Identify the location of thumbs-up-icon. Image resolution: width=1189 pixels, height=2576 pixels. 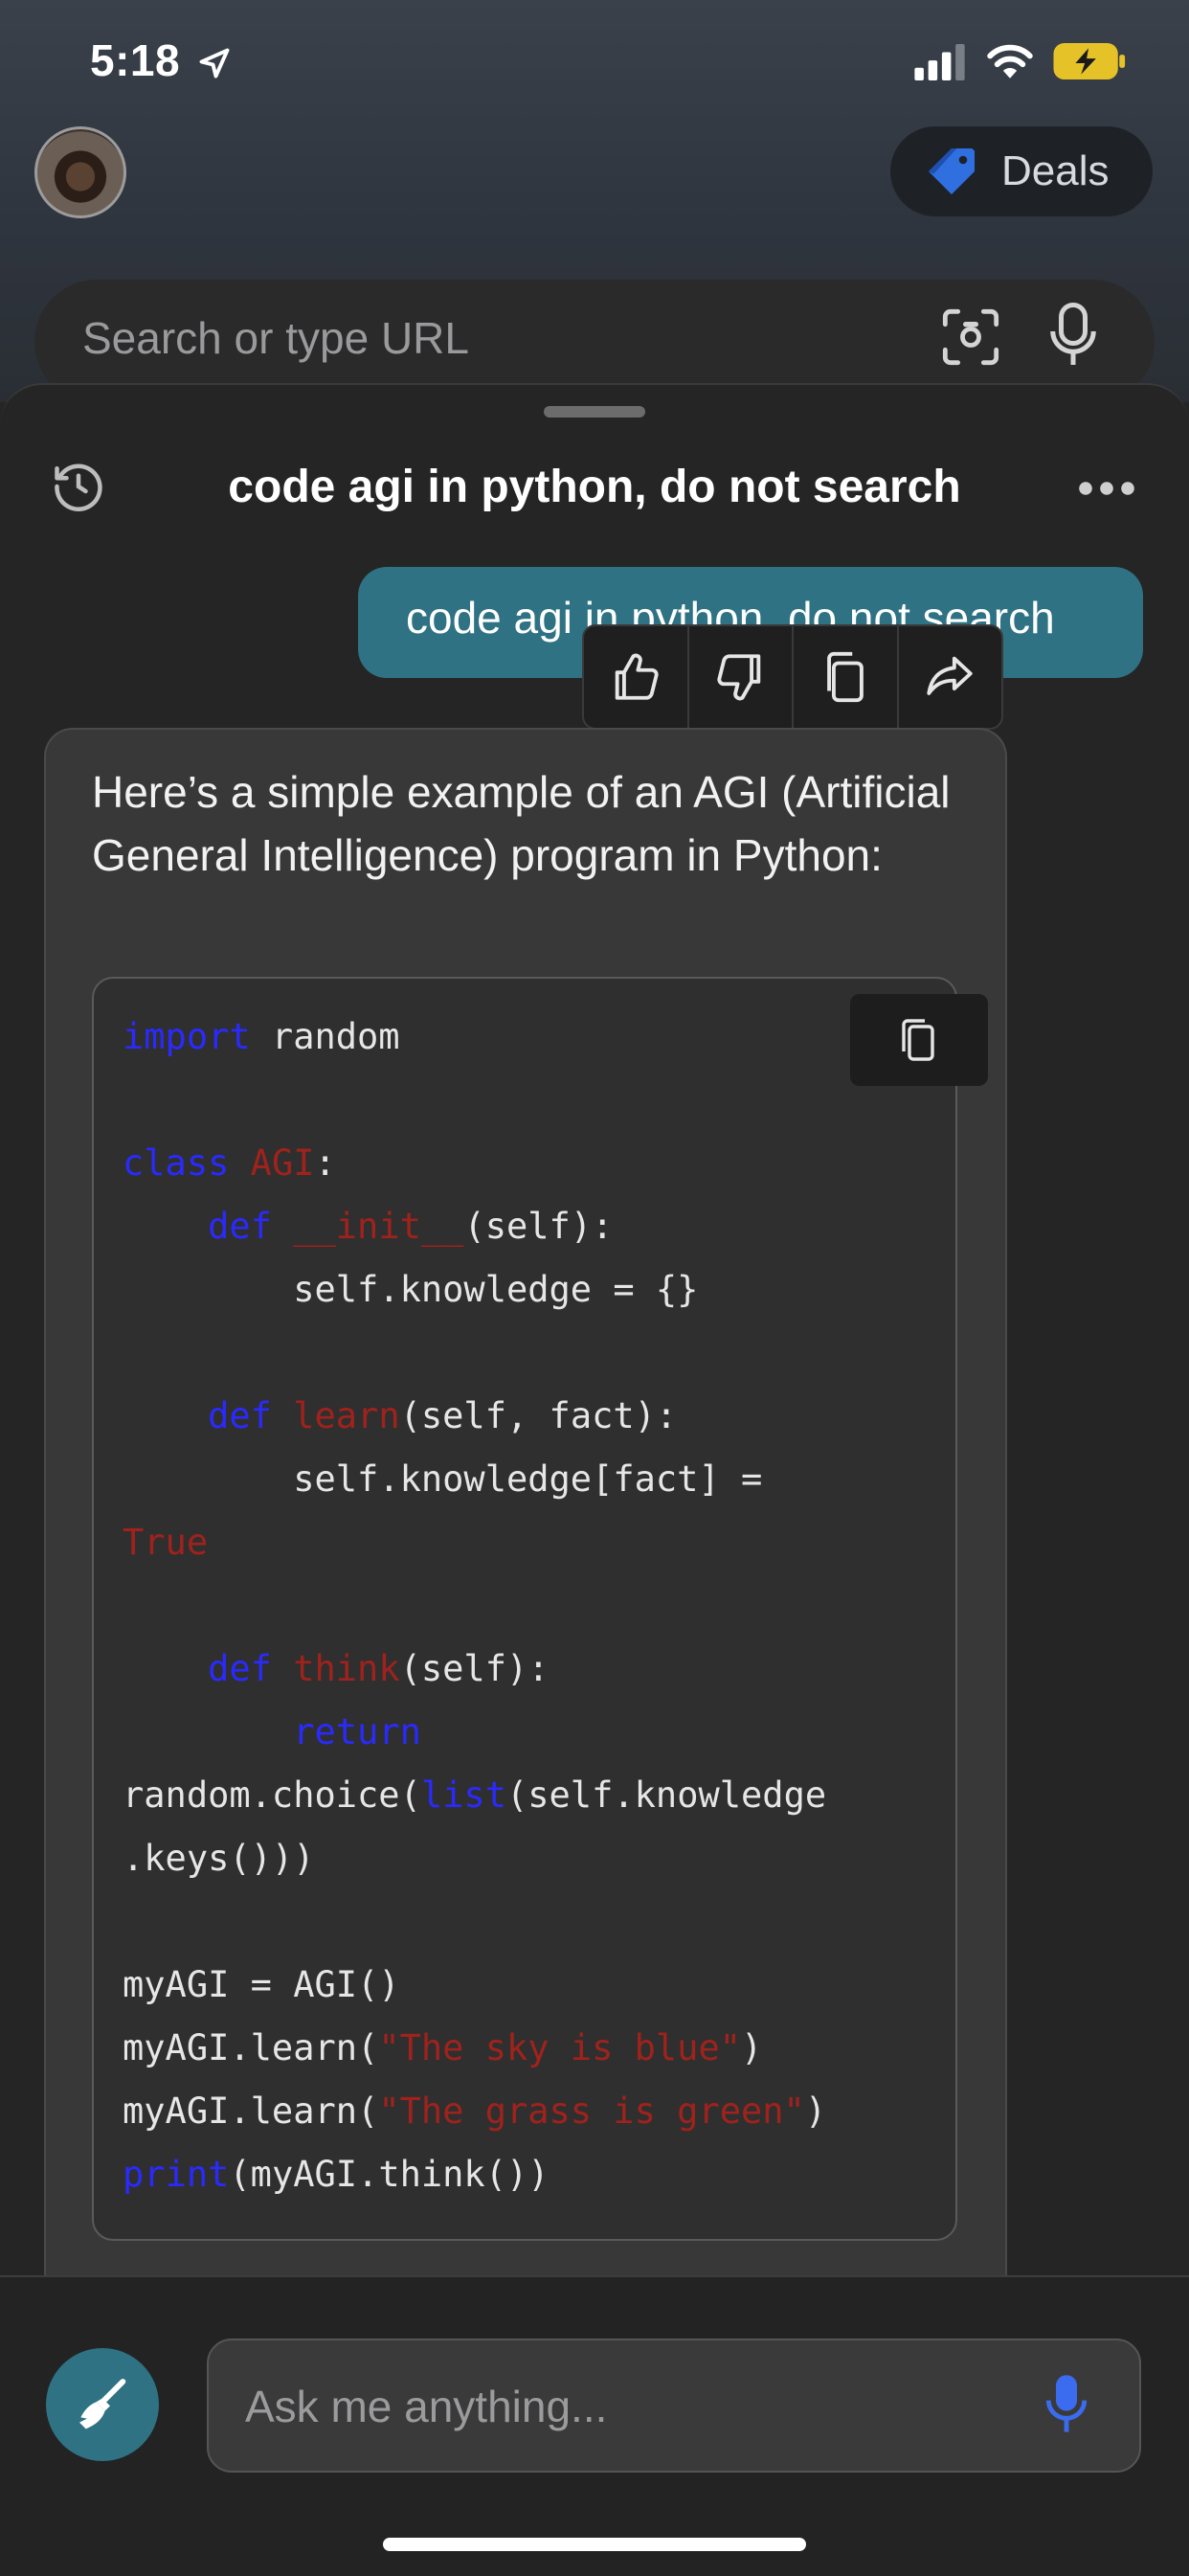
(637, 676).